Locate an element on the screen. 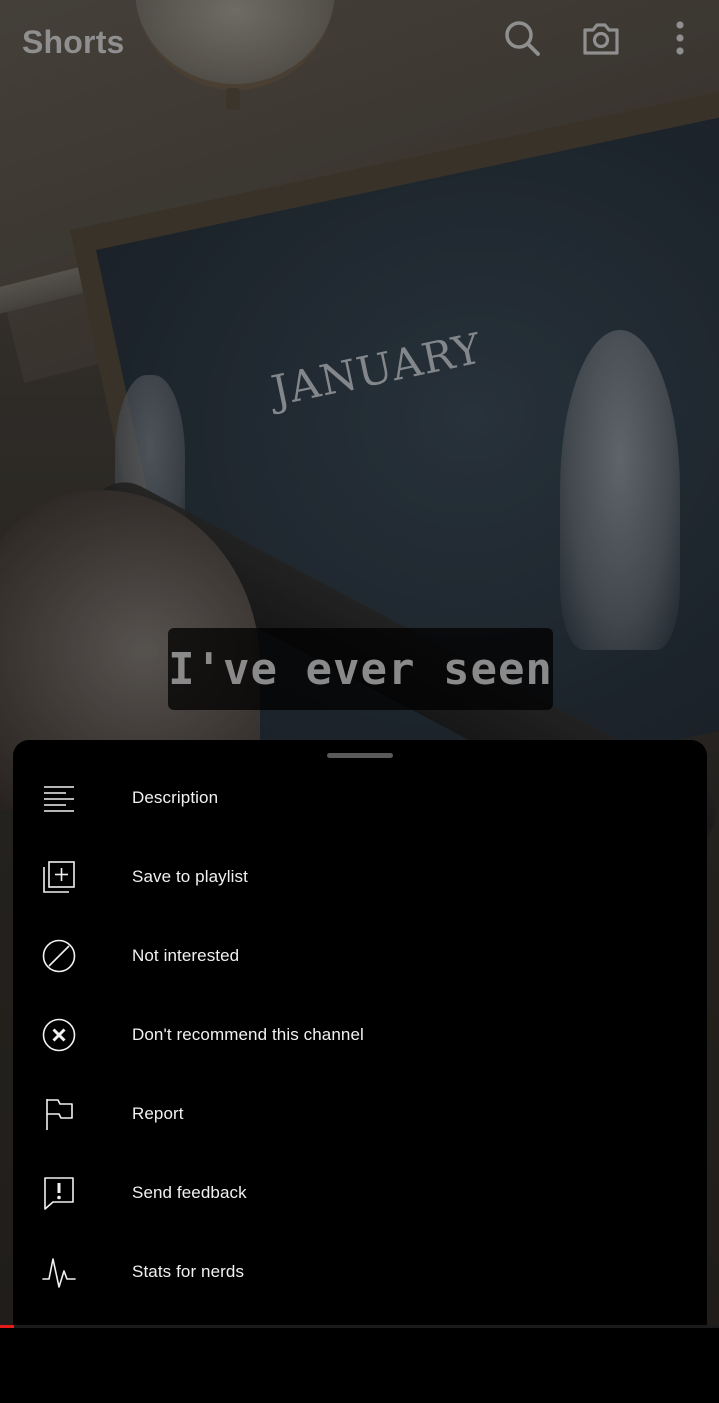 Image resolution: width=719 pixels, height=1403 pixels. menu-item-save-to-playlist: Save to playlist is located at coordinates (360, 876).